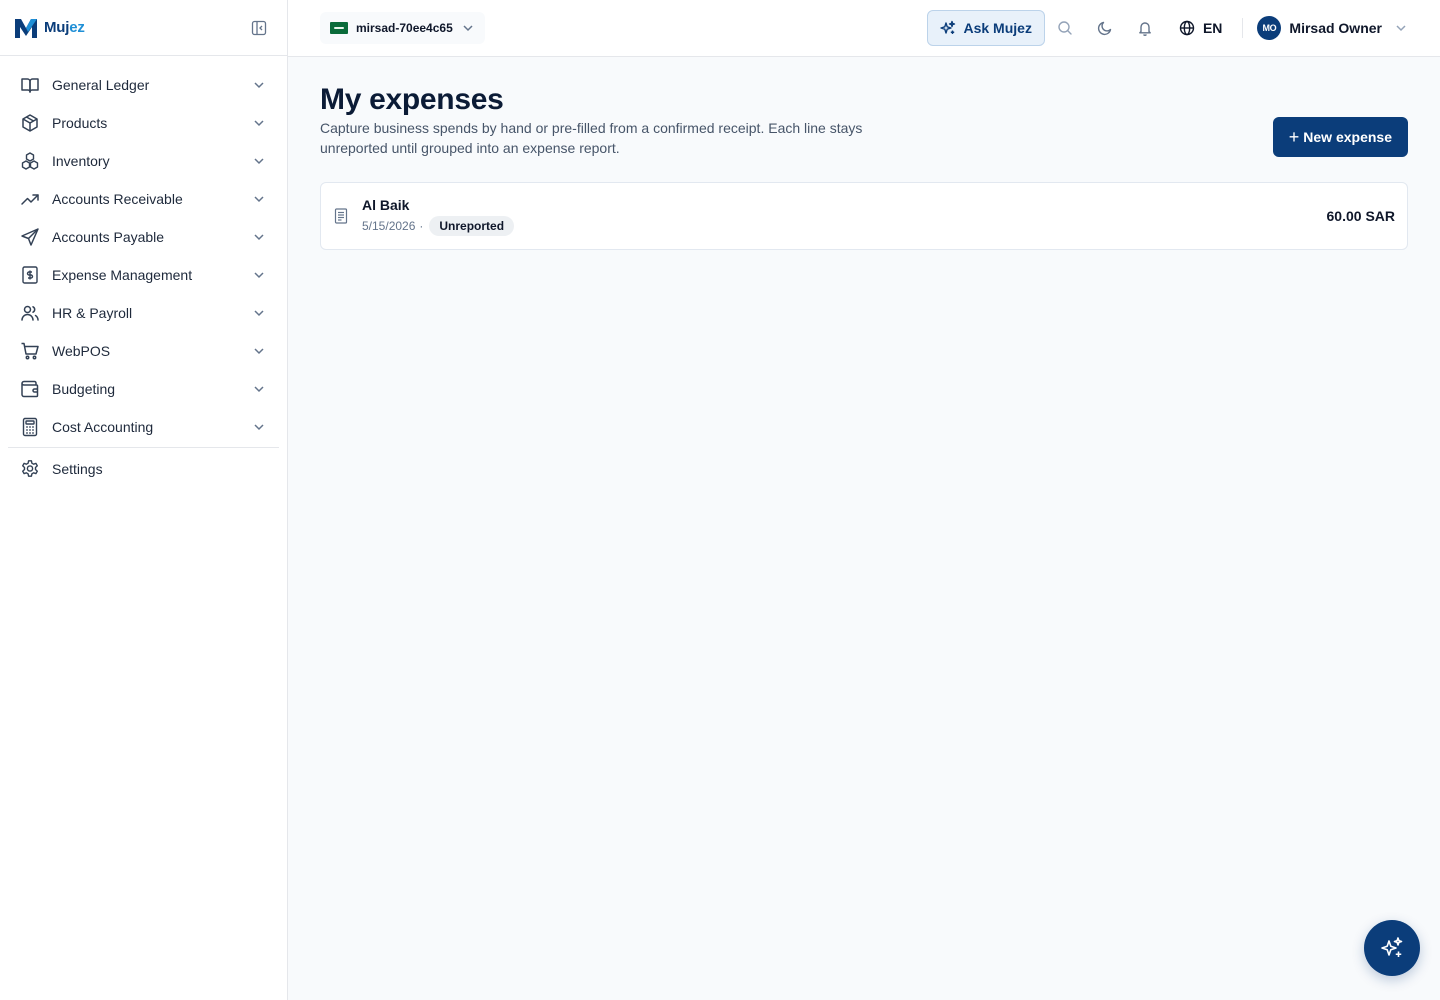 This screenshot has width=1440, height=1000. What do you see at coordinates (81, 161) in the screenshot?
I see `sidebar-item-label: Inventory` at bounding box center [81, 161].